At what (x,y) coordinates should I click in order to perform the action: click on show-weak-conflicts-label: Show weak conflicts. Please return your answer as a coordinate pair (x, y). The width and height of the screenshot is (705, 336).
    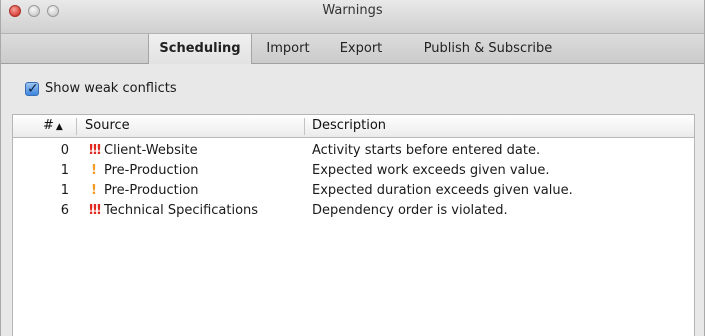
    Looking at the image, I should click on (111, 89).